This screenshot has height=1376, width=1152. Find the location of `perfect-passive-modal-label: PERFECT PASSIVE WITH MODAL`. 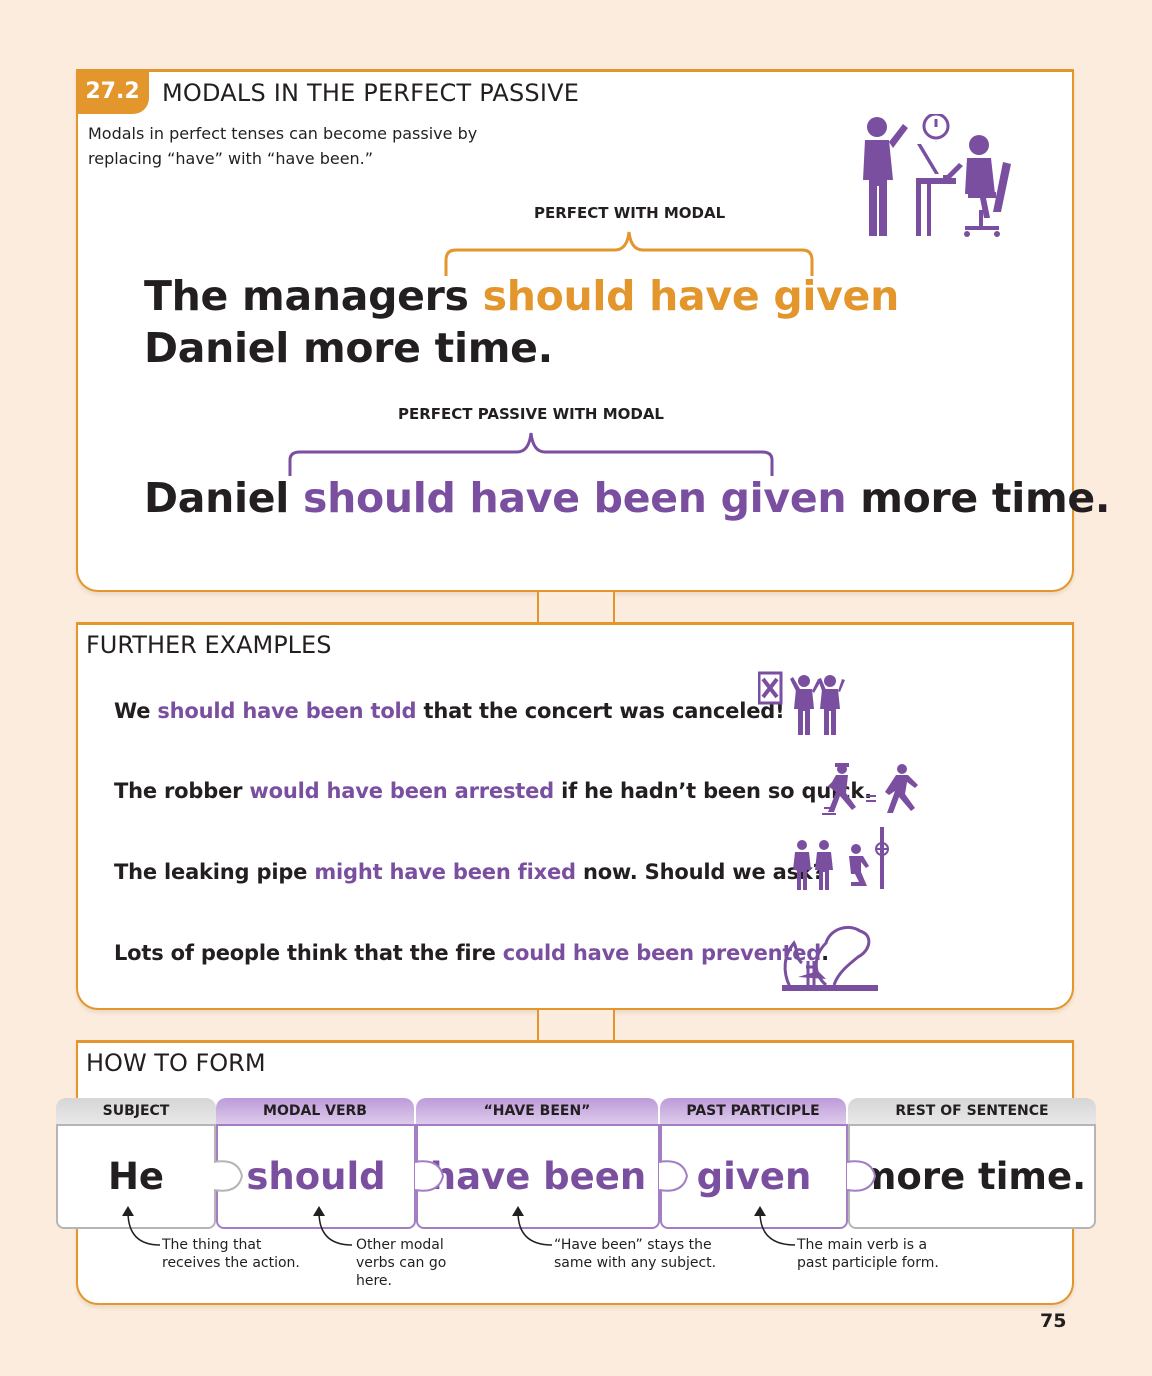

perfect-passive-modal-label: PERFECT PASSIVE WITH MODAL is located at coordinates (531, 414).